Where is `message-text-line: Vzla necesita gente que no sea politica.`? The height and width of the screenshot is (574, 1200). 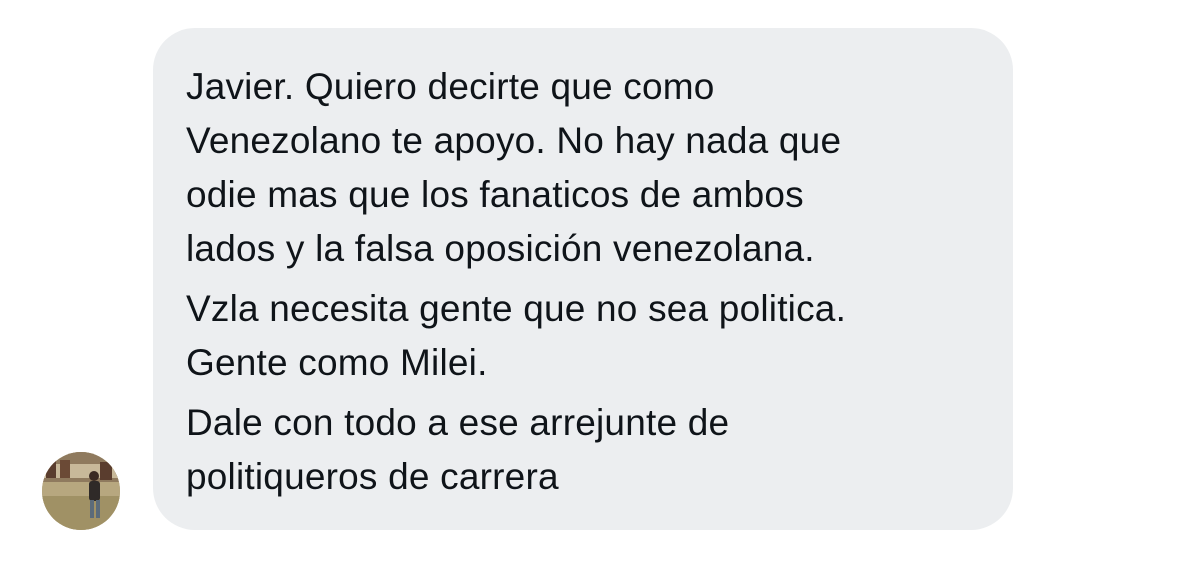 message-text-line: Vzla necesita gente que no sea politica. is located at coordinates (516, 308).